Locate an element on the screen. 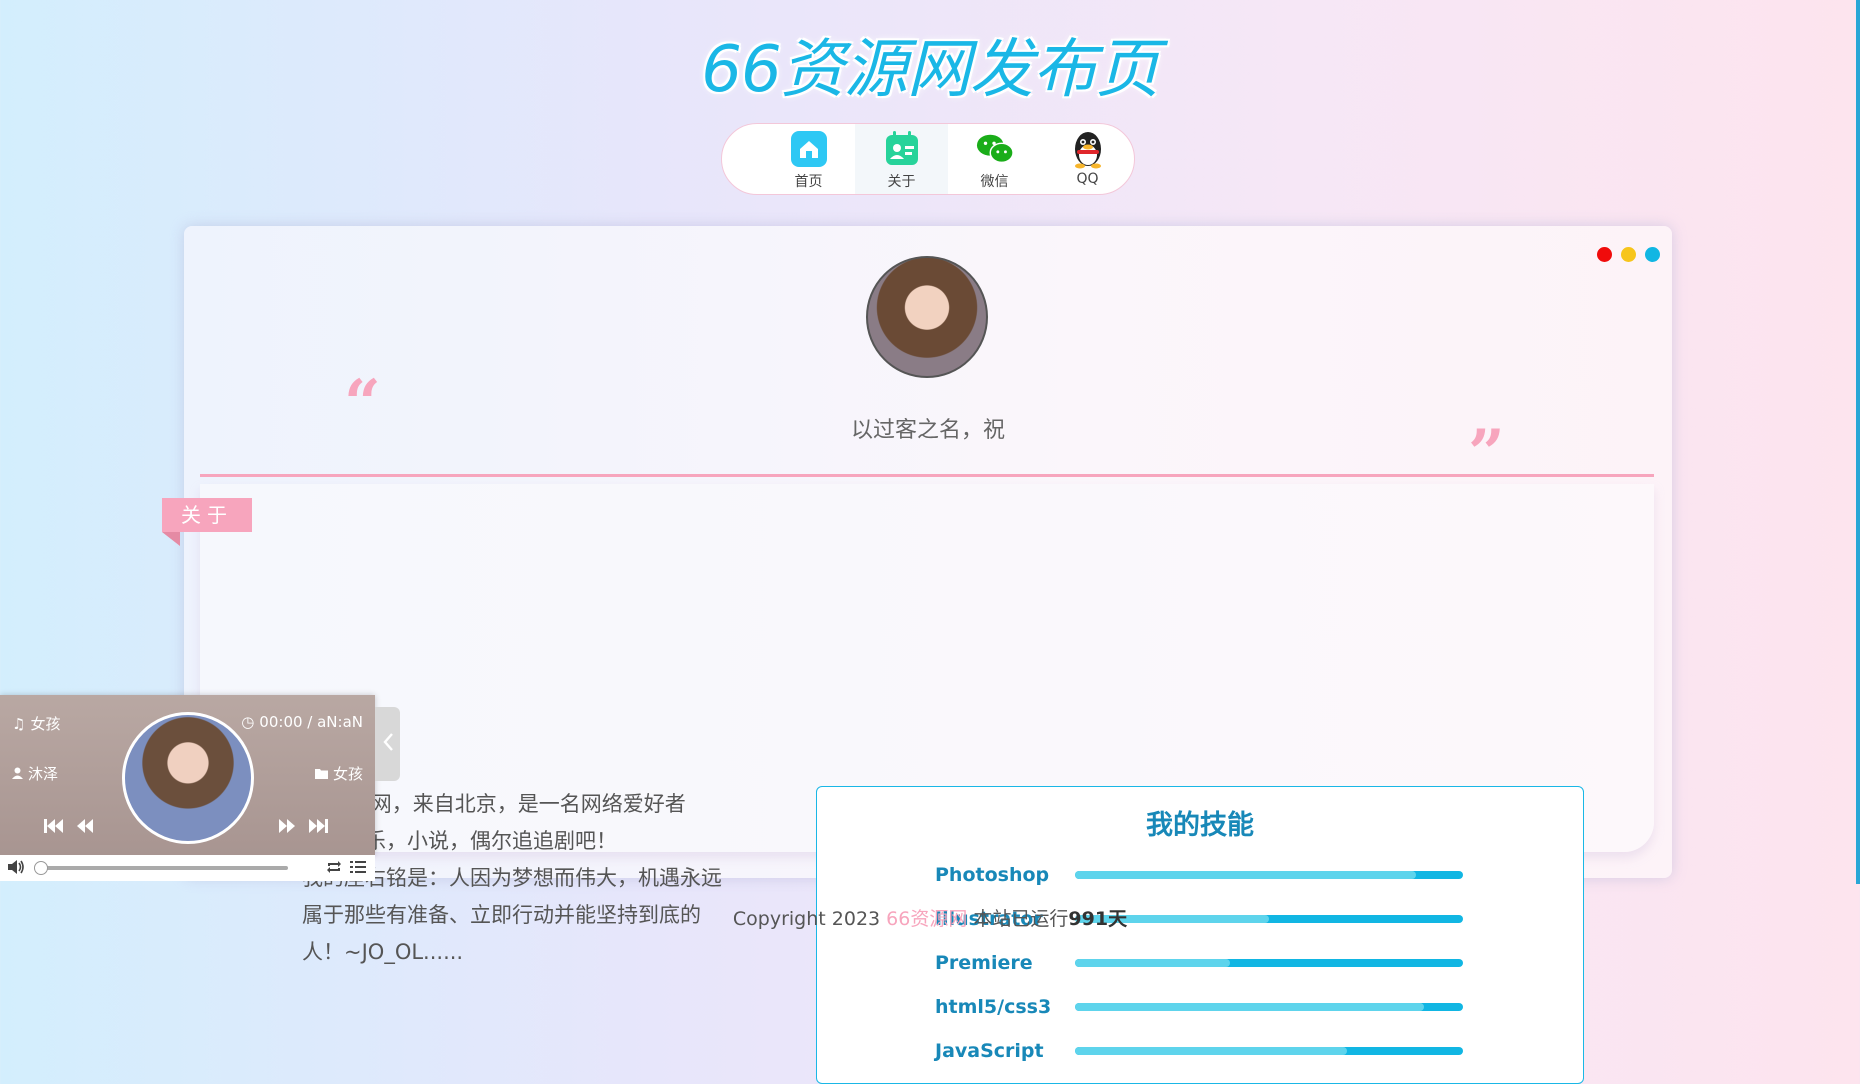  clock-icon: ◷ is located at coordinates (248, 722).